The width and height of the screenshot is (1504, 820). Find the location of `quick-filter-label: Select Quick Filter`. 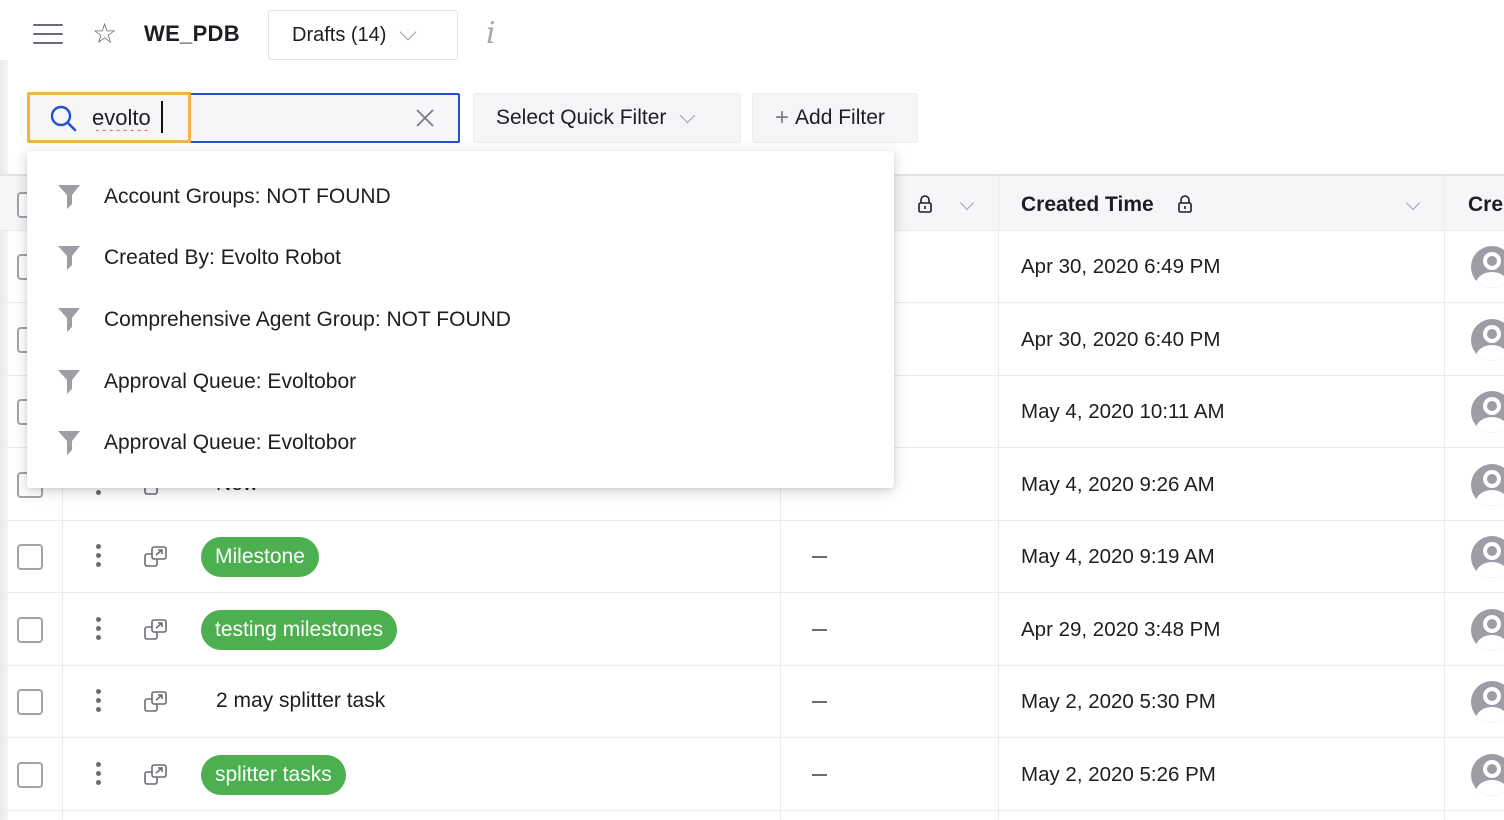

quick-filter-label: Select Quick Filter is located at coordinates (581, 117).